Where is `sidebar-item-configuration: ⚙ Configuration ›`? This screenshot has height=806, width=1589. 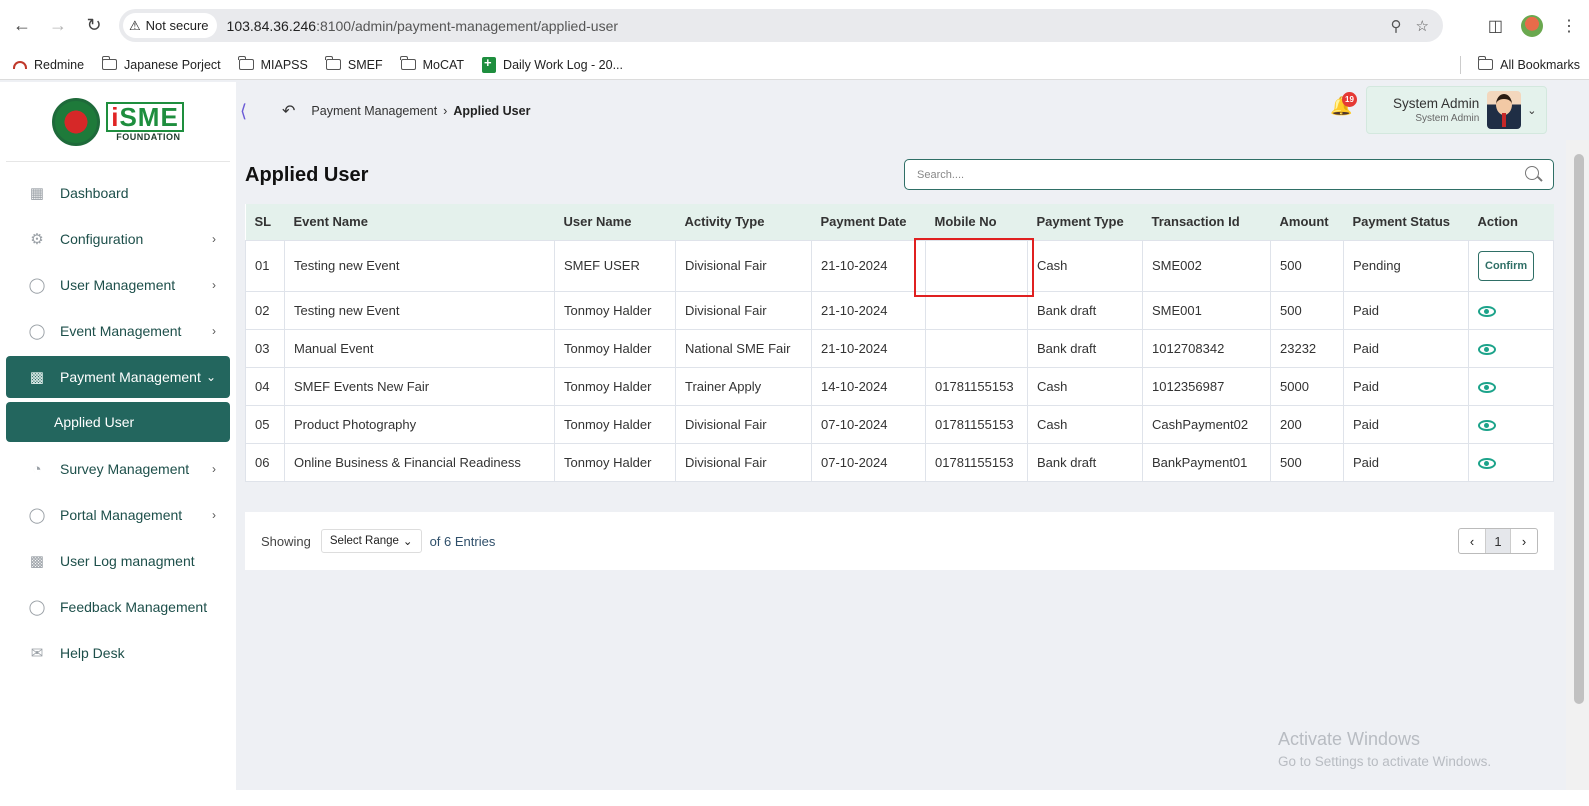
sidebar-item-configuration: ⚙ Configuration › is located at coordinates (118, 239).